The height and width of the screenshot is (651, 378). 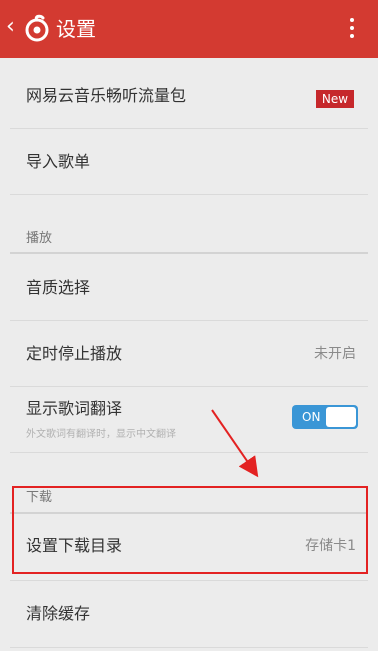 What do you see at coordinates (235, 443) in the screenshot?
I see `annotation-arrow` at bounding box center [235, 443].